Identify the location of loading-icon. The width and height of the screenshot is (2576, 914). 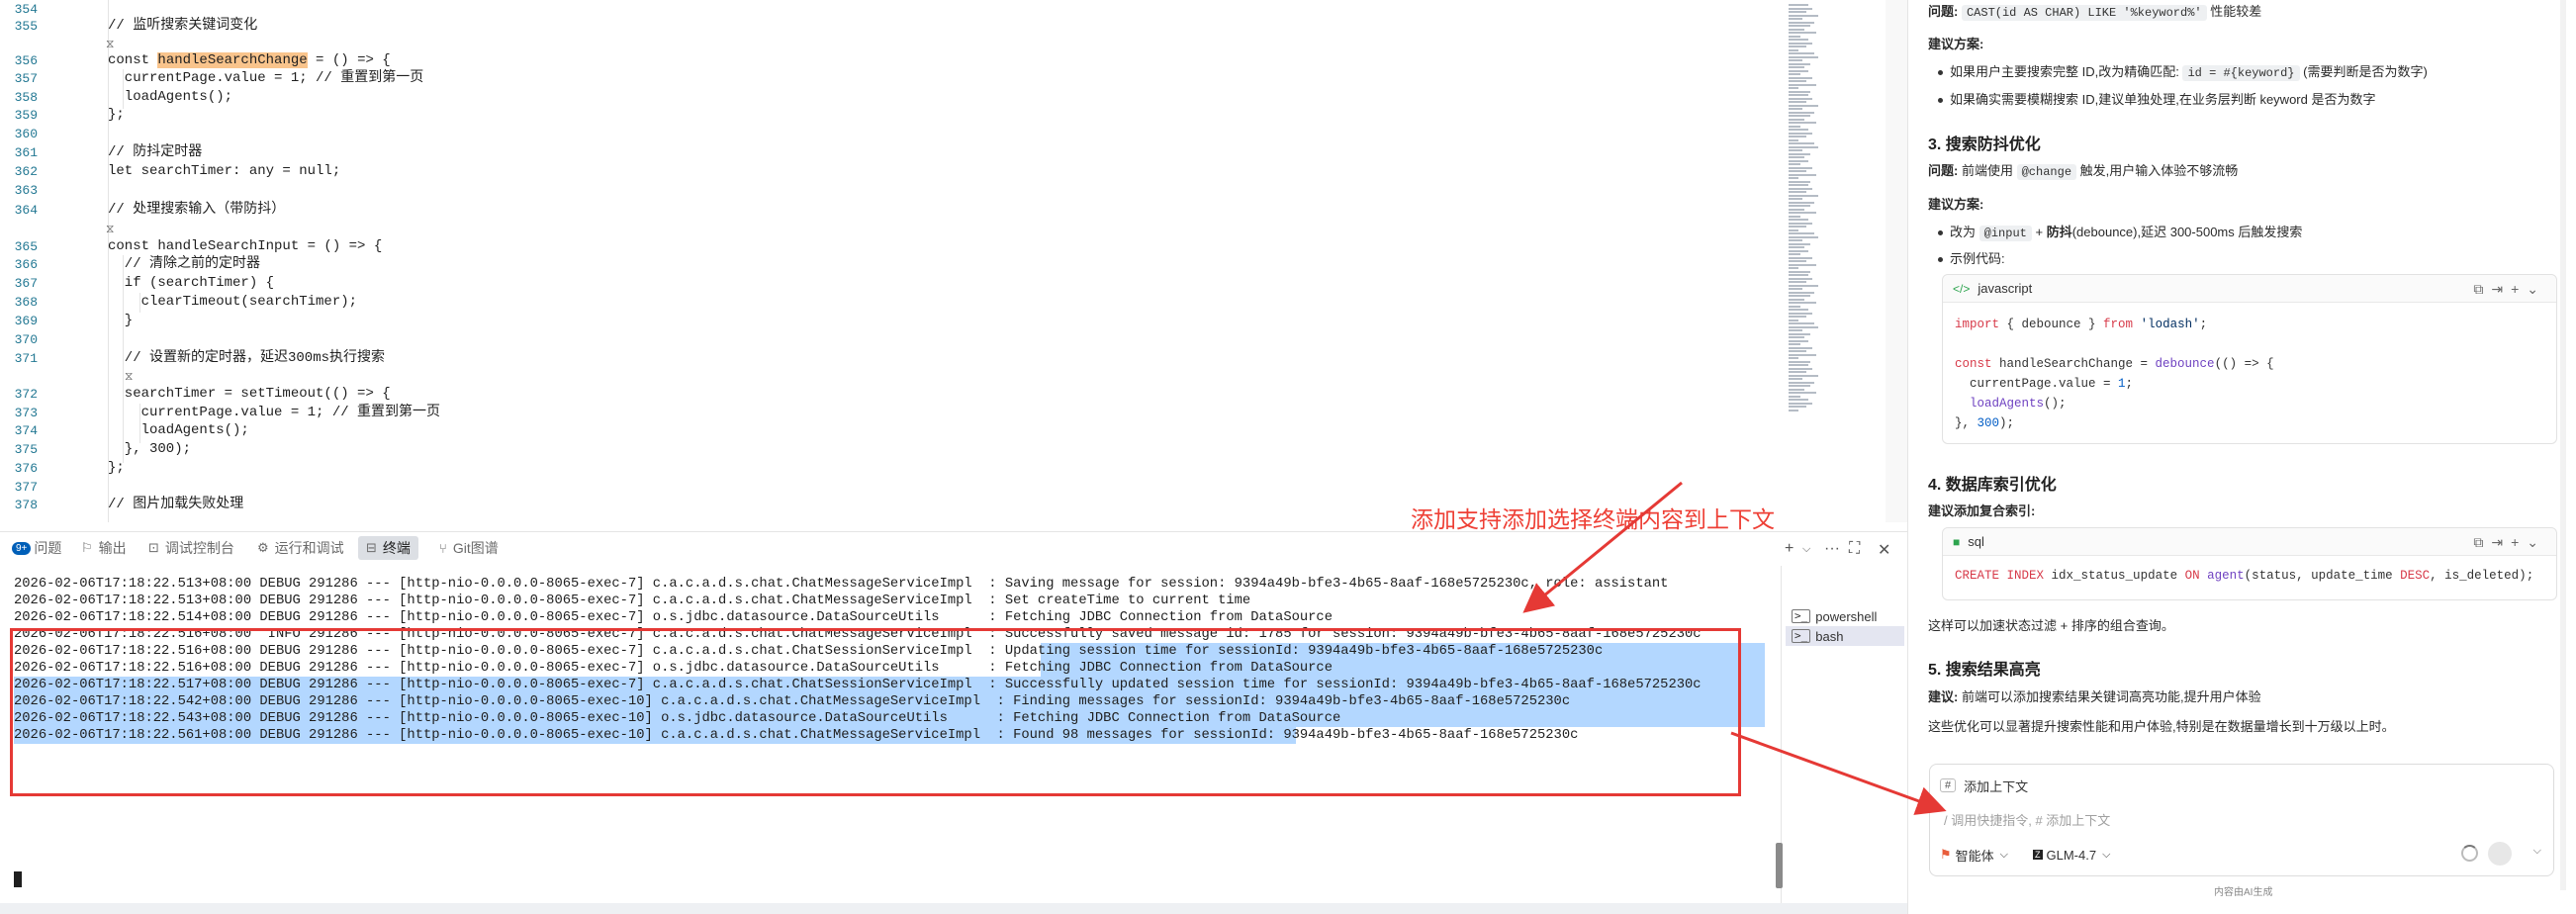
(2469, 854).